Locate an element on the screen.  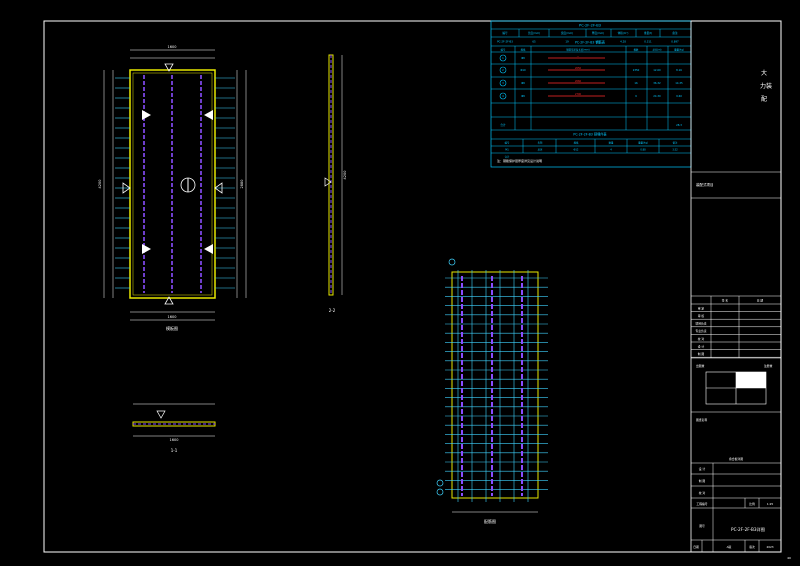
rebar-count: 2350 is located at coordinates (636, 70).